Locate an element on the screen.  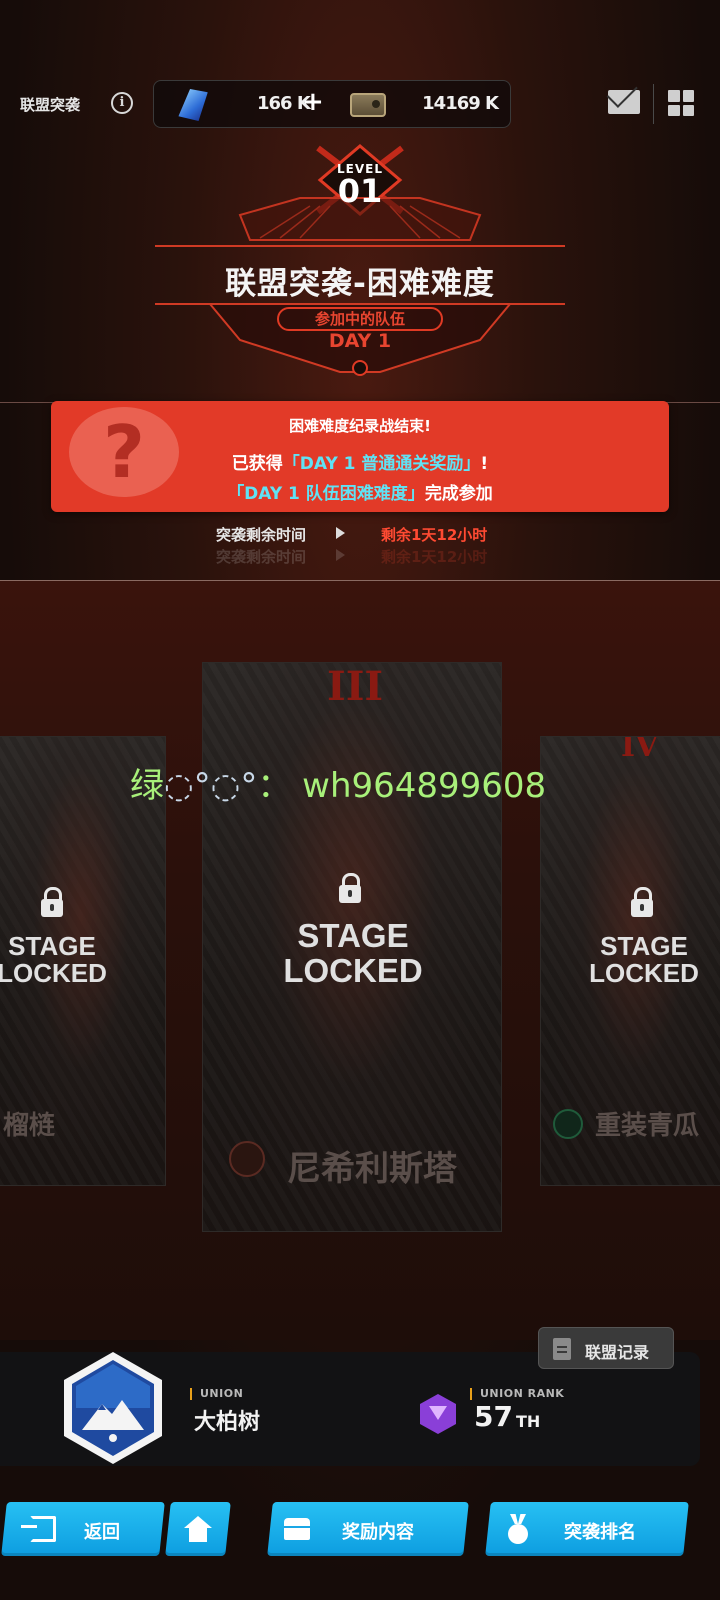
raid-title: 联盟突袭-困难难度 is located at coordinates (360, 284).